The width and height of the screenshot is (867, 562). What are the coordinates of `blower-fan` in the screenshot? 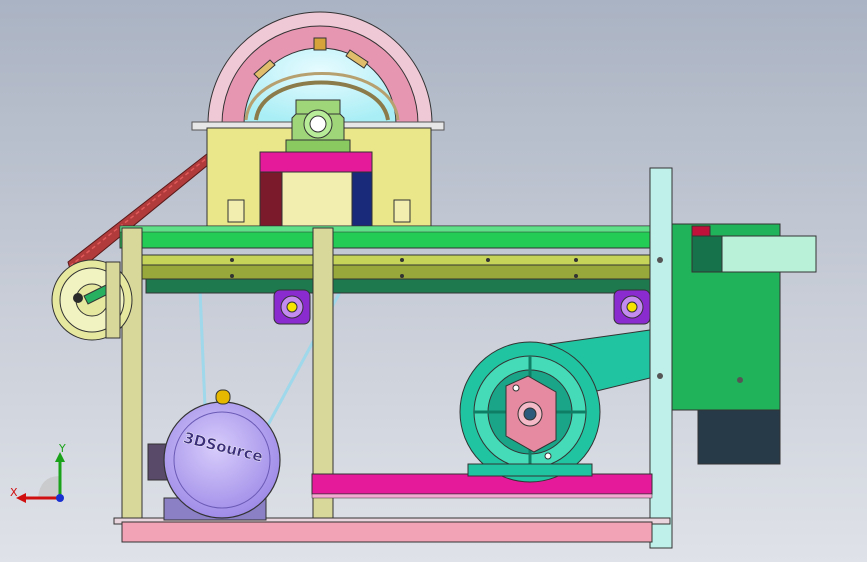 It's located at (555, 406).